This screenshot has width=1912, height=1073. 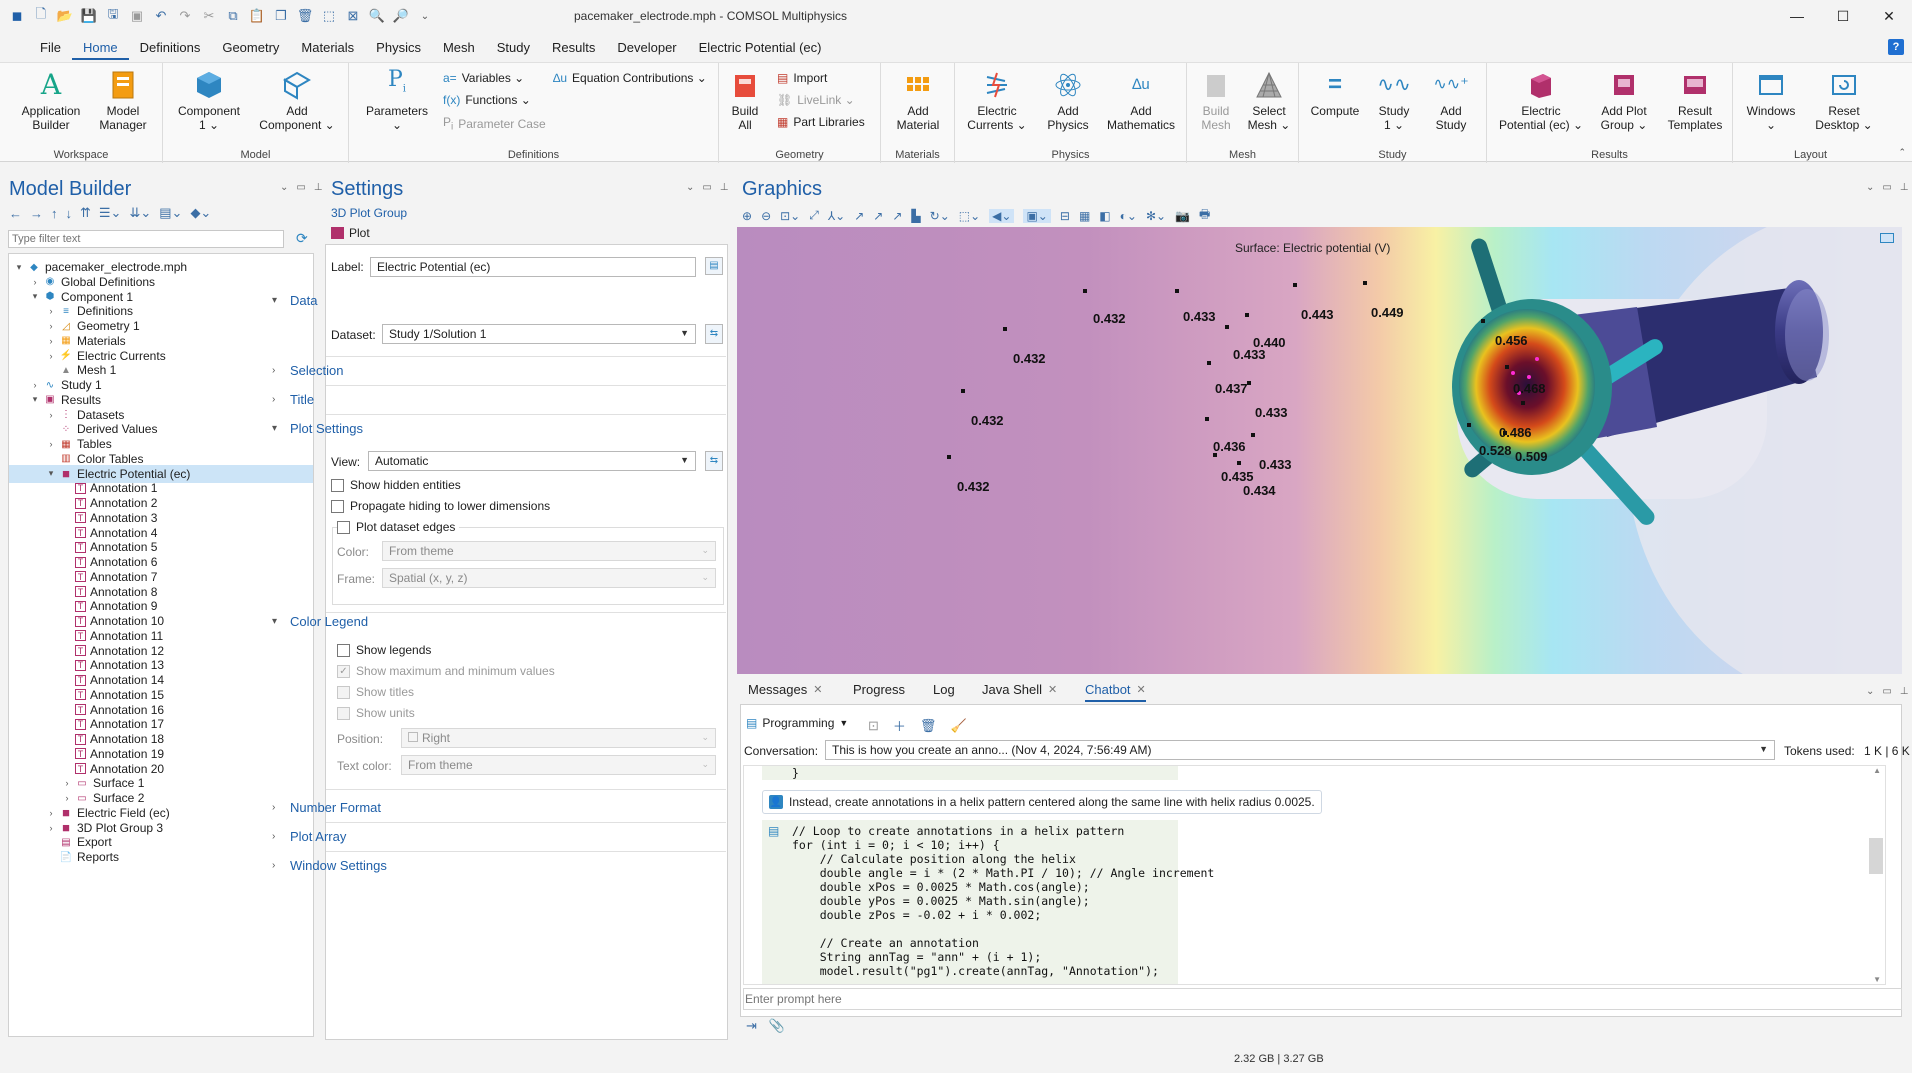 I want to click on show-units-checkbox: Show units, so click(x=376, y=713).